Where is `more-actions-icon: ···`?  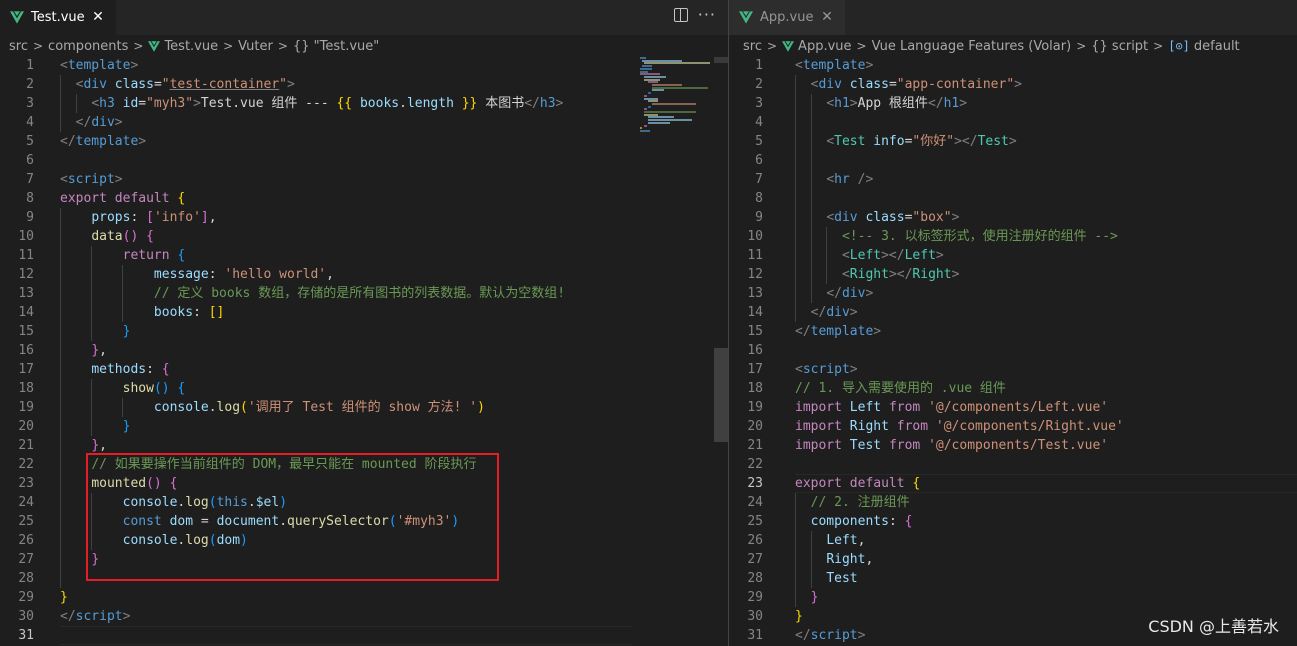 more-actions-icon: ··· is located at coordinates (707, 15).